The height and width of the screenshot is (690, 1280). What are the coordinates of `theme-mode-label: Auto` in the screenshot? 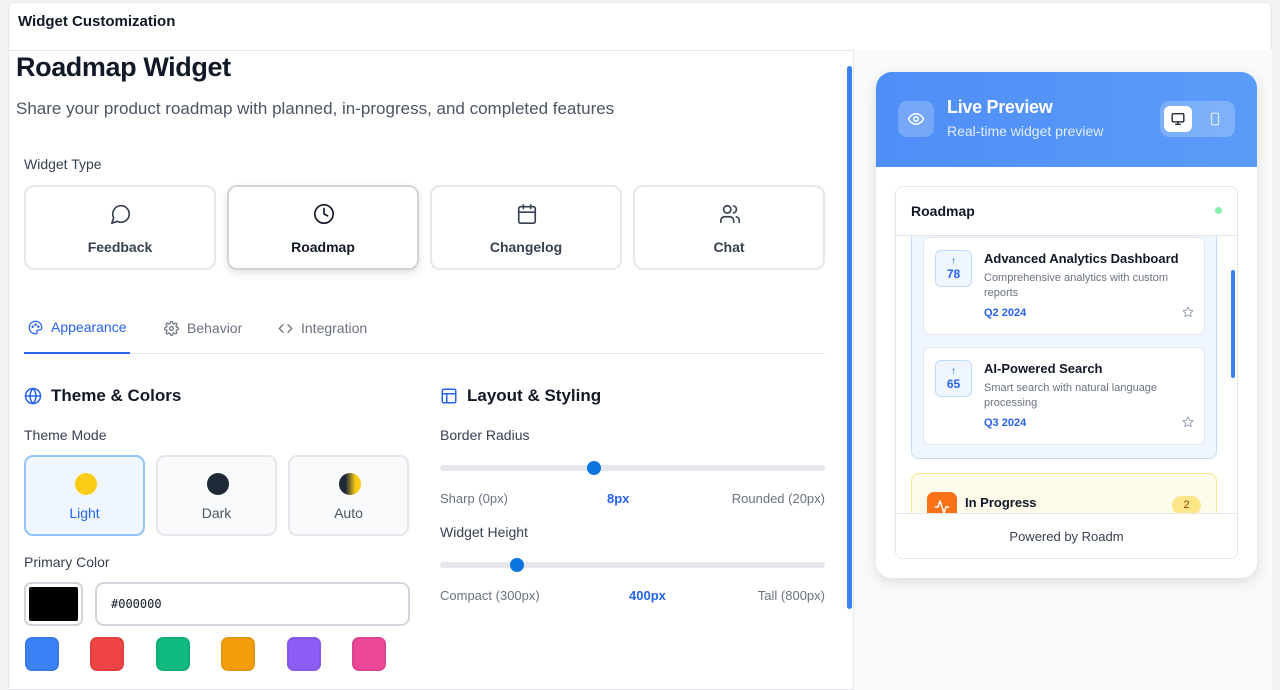 It's located at (348, 513).